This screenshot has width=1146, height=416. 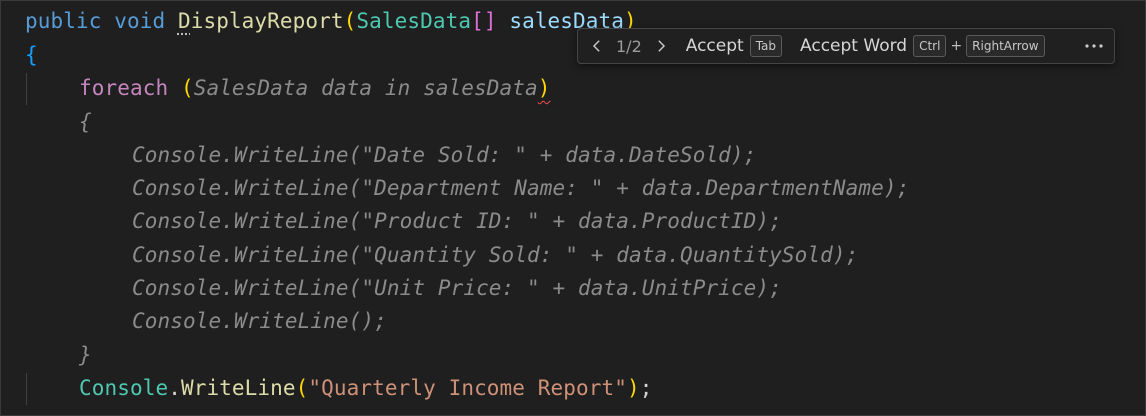 I want to click on code-line-2: {, so click(x=31, y=55).